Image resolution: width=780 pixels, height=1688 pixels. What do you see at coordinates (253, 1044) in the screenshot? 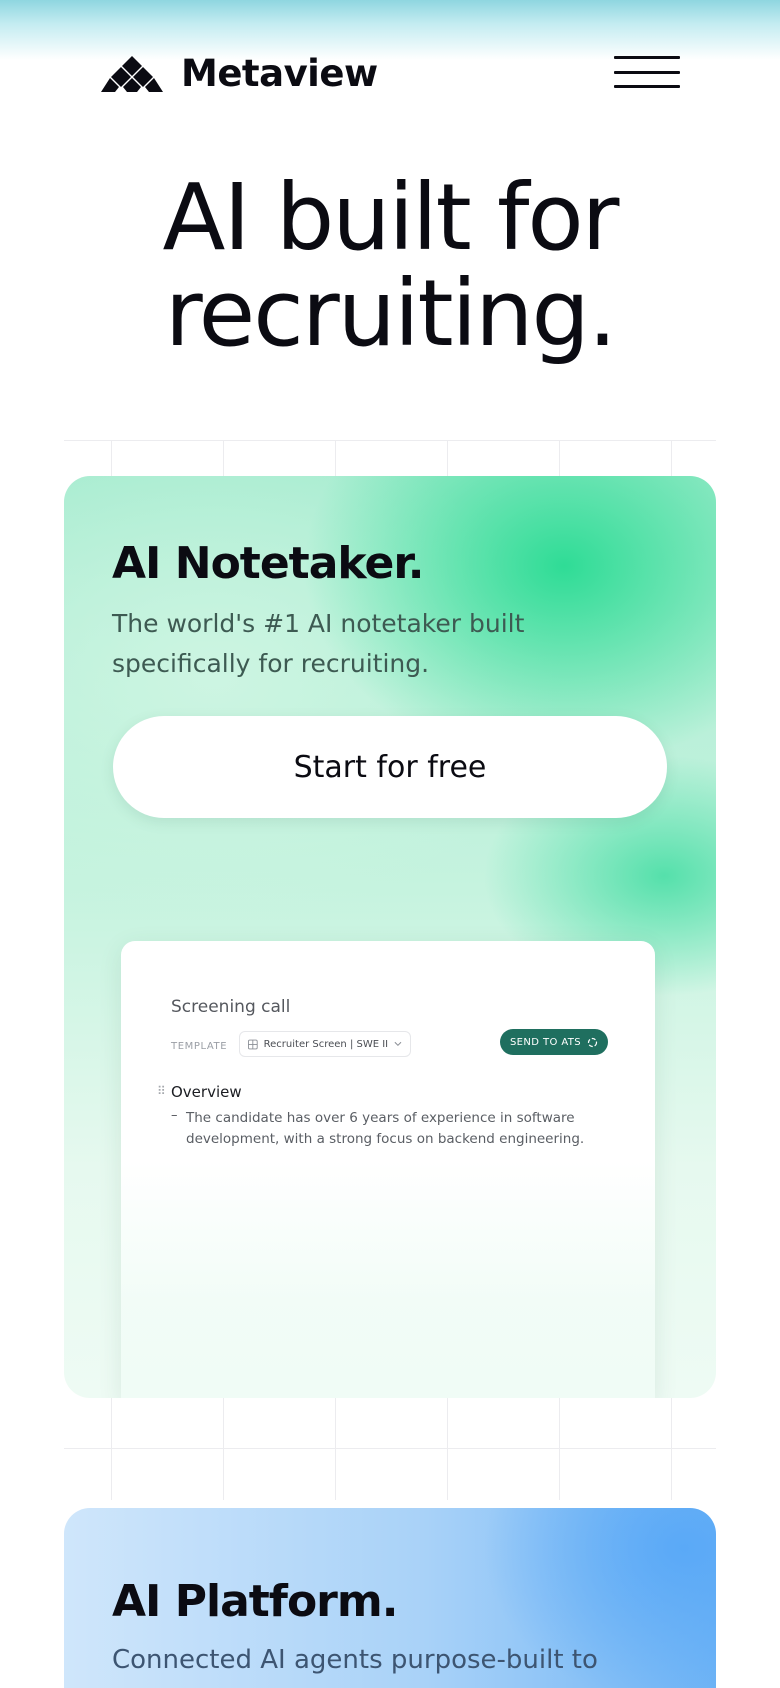
I see `template-icon` at bounding box center [253, 1044].